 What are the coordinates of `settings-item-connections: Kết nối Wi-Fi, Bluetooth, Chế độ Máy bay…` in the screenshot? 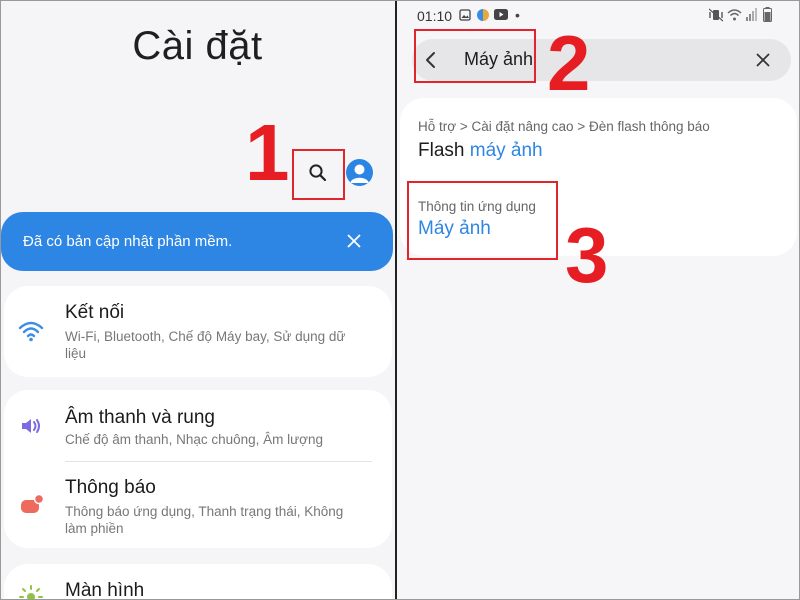 It's located at (198, 331).